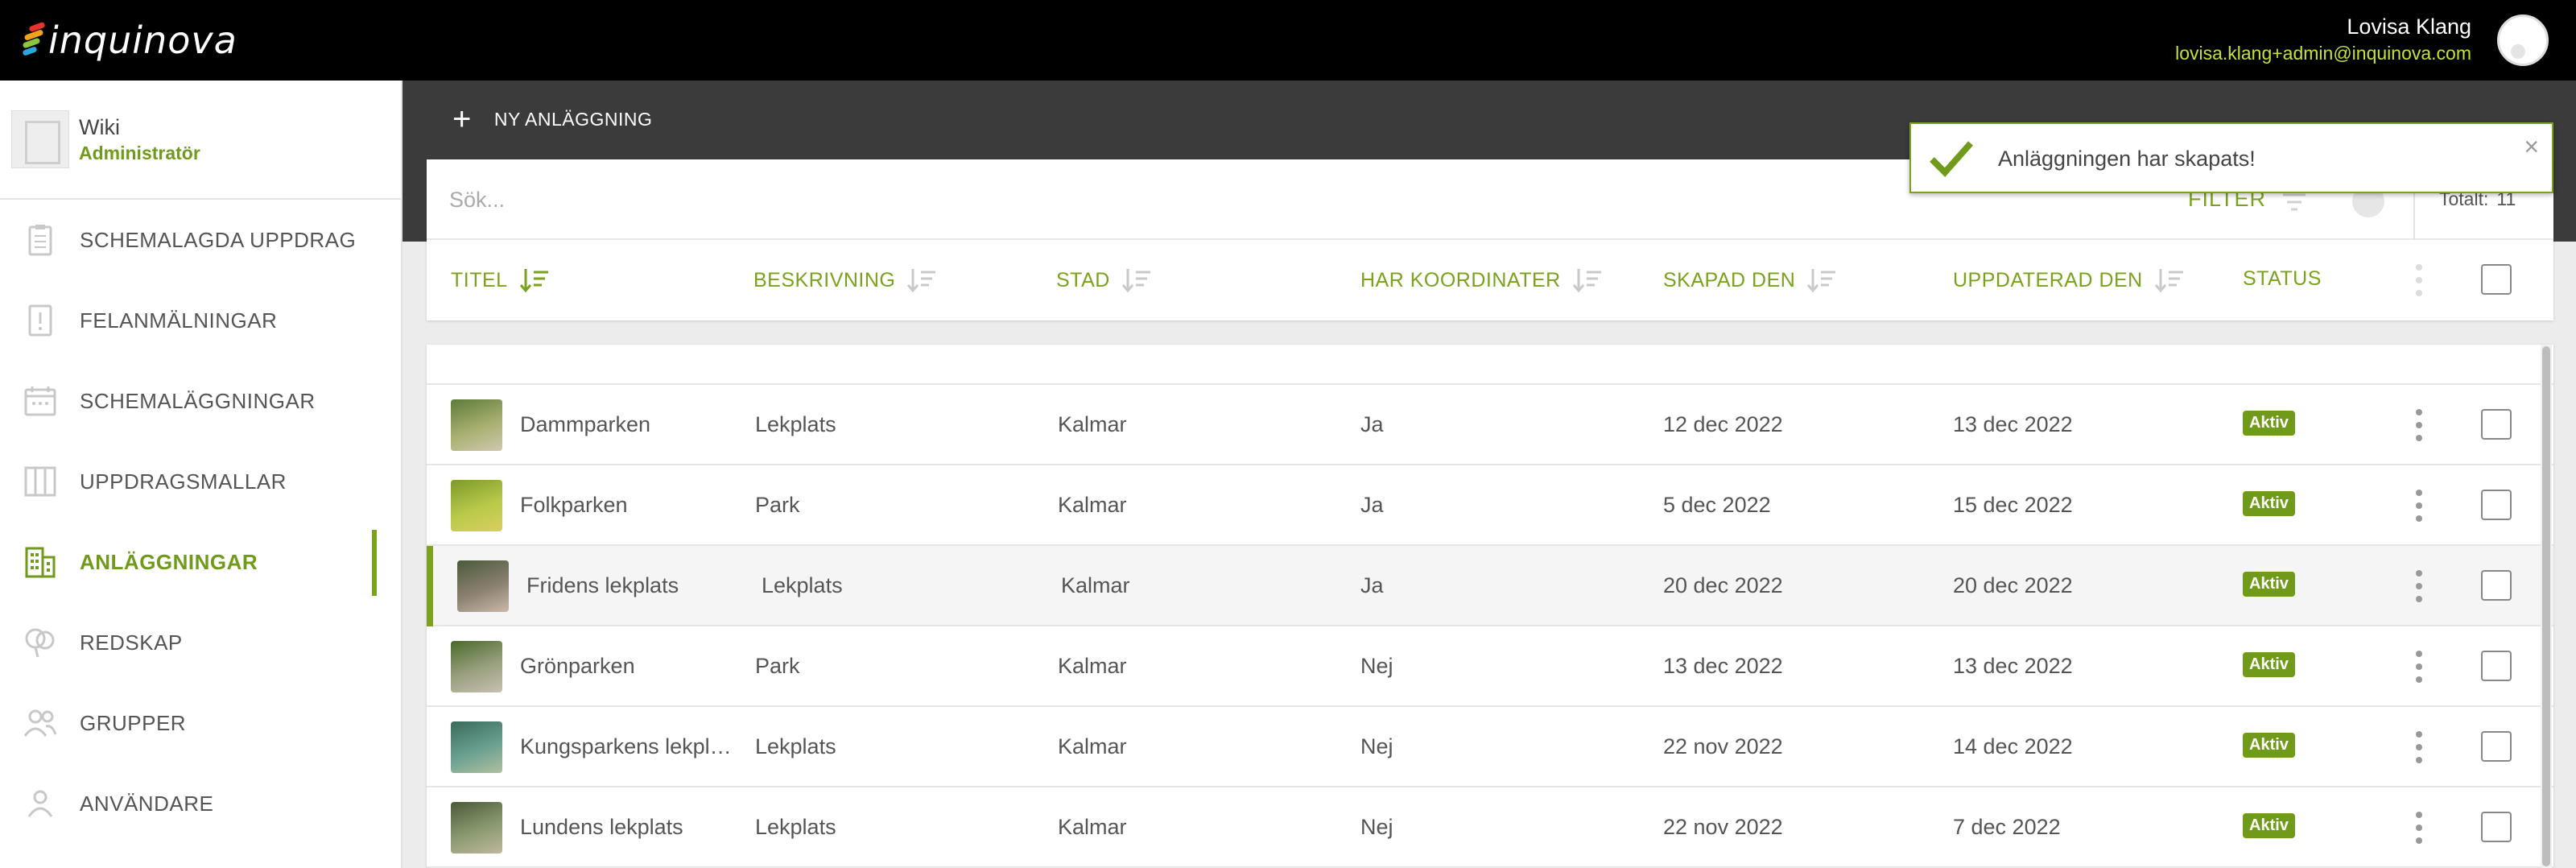 Image resolution: width=2576 pixels, height=868 pixels. Describe the element at coordinates (585, 425) in the screenshot. I see `cell-title: Dammparken` at that location.